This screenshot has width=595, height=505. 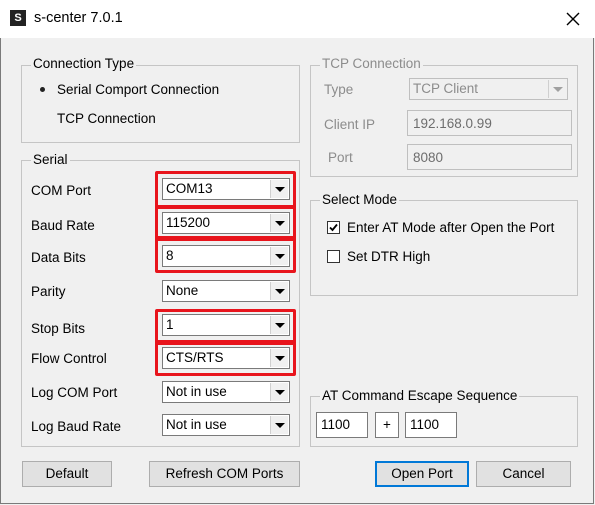 What do you see at coordinates (84, 63) in the screenshot?
I see `connection-type-legend: Connection Type` at bounding box center [84, 63].